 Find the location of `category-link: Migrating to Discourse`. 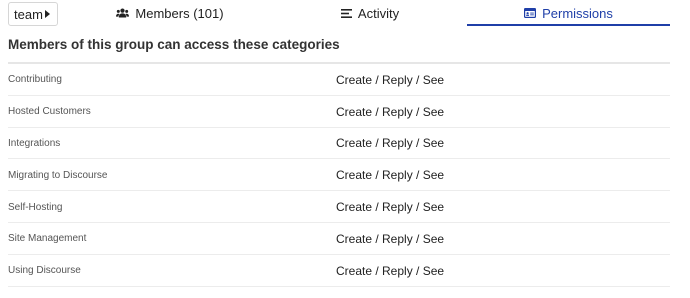

category-link: Migrating to Discourse is located at coordinates (57, 175).